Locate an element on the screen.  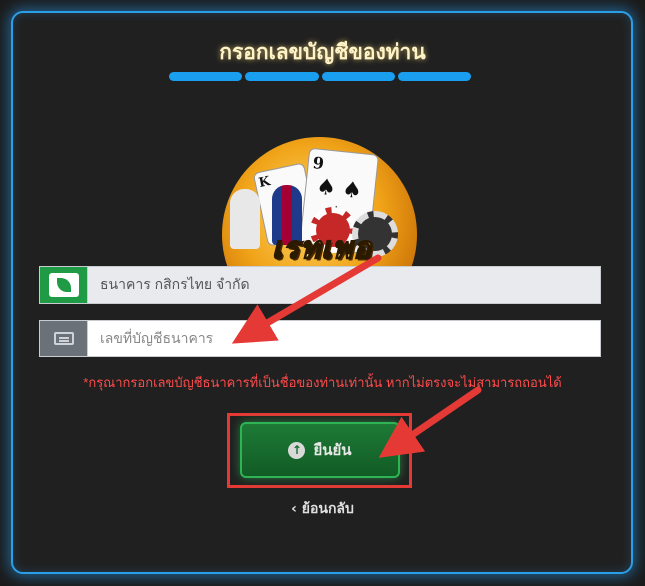
arrow-up-circle-icon: ↑ is located at coordinates (297, 450).